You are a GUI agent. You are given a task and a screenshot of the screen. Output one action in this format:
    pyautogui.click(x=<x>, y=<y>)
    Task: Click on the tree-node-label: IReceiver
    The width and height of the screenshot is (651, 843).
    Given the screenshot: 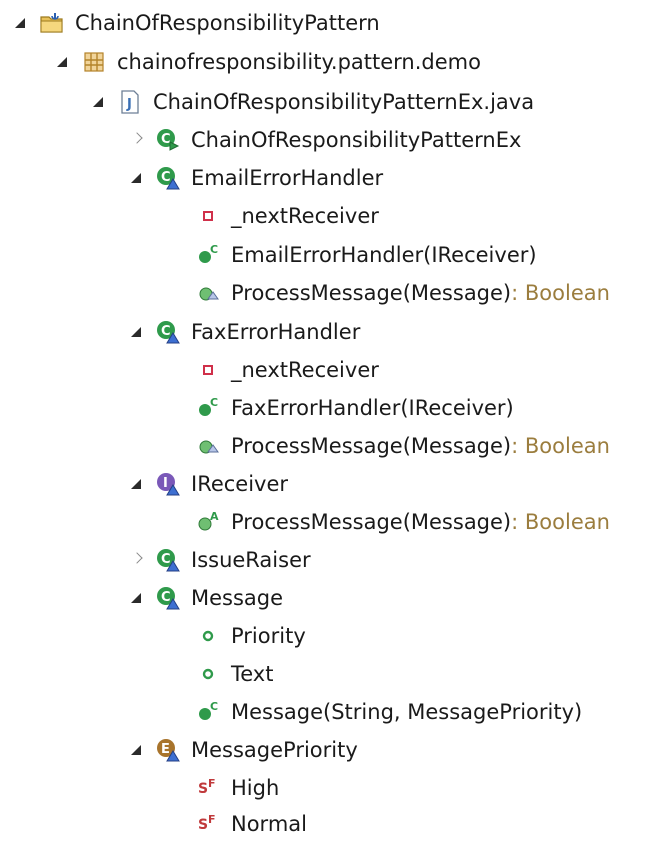 What is the action you would take?
    pyautogui.click(x=240, y=484)
    